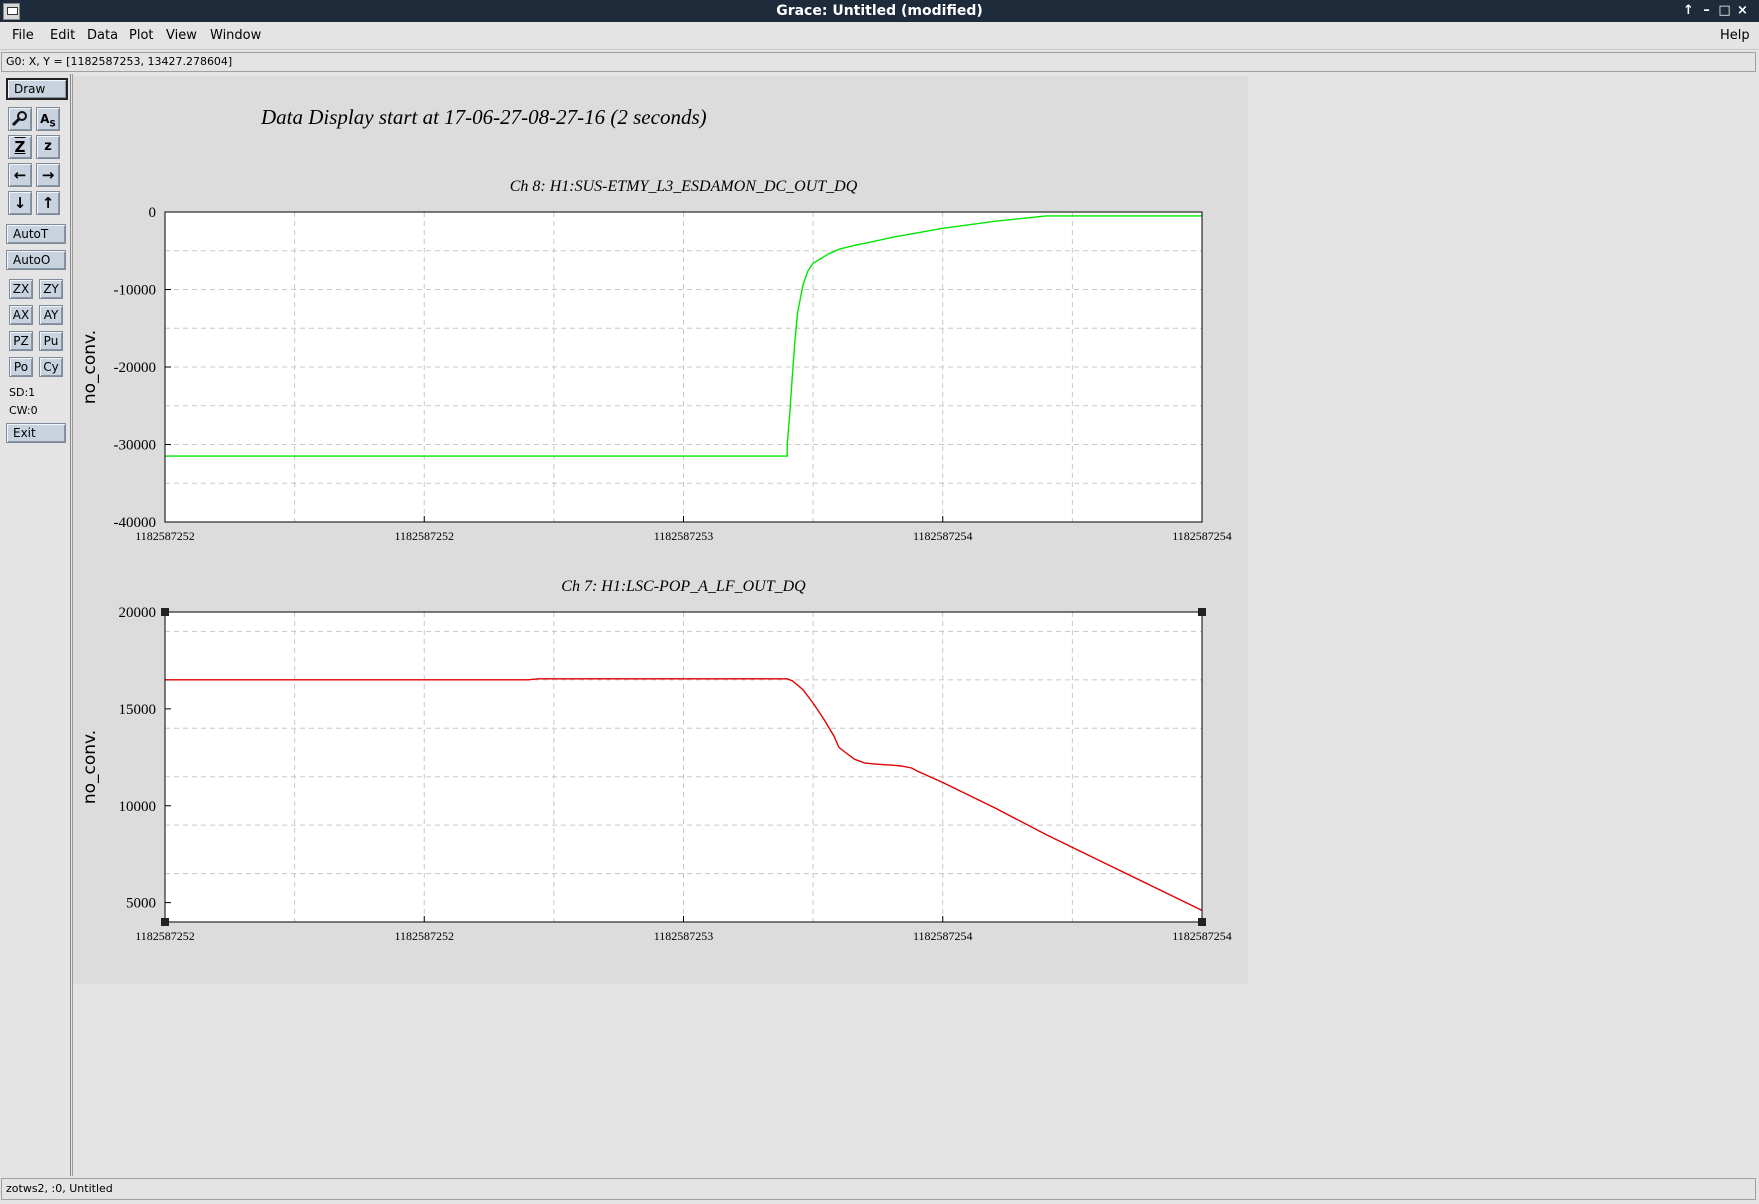 The image size is (1759, 1204). What do you see at coordinates (1706, 10) in the screenshot?
I see `minimize-window-icon: –` at bounding box center [1706, 10].